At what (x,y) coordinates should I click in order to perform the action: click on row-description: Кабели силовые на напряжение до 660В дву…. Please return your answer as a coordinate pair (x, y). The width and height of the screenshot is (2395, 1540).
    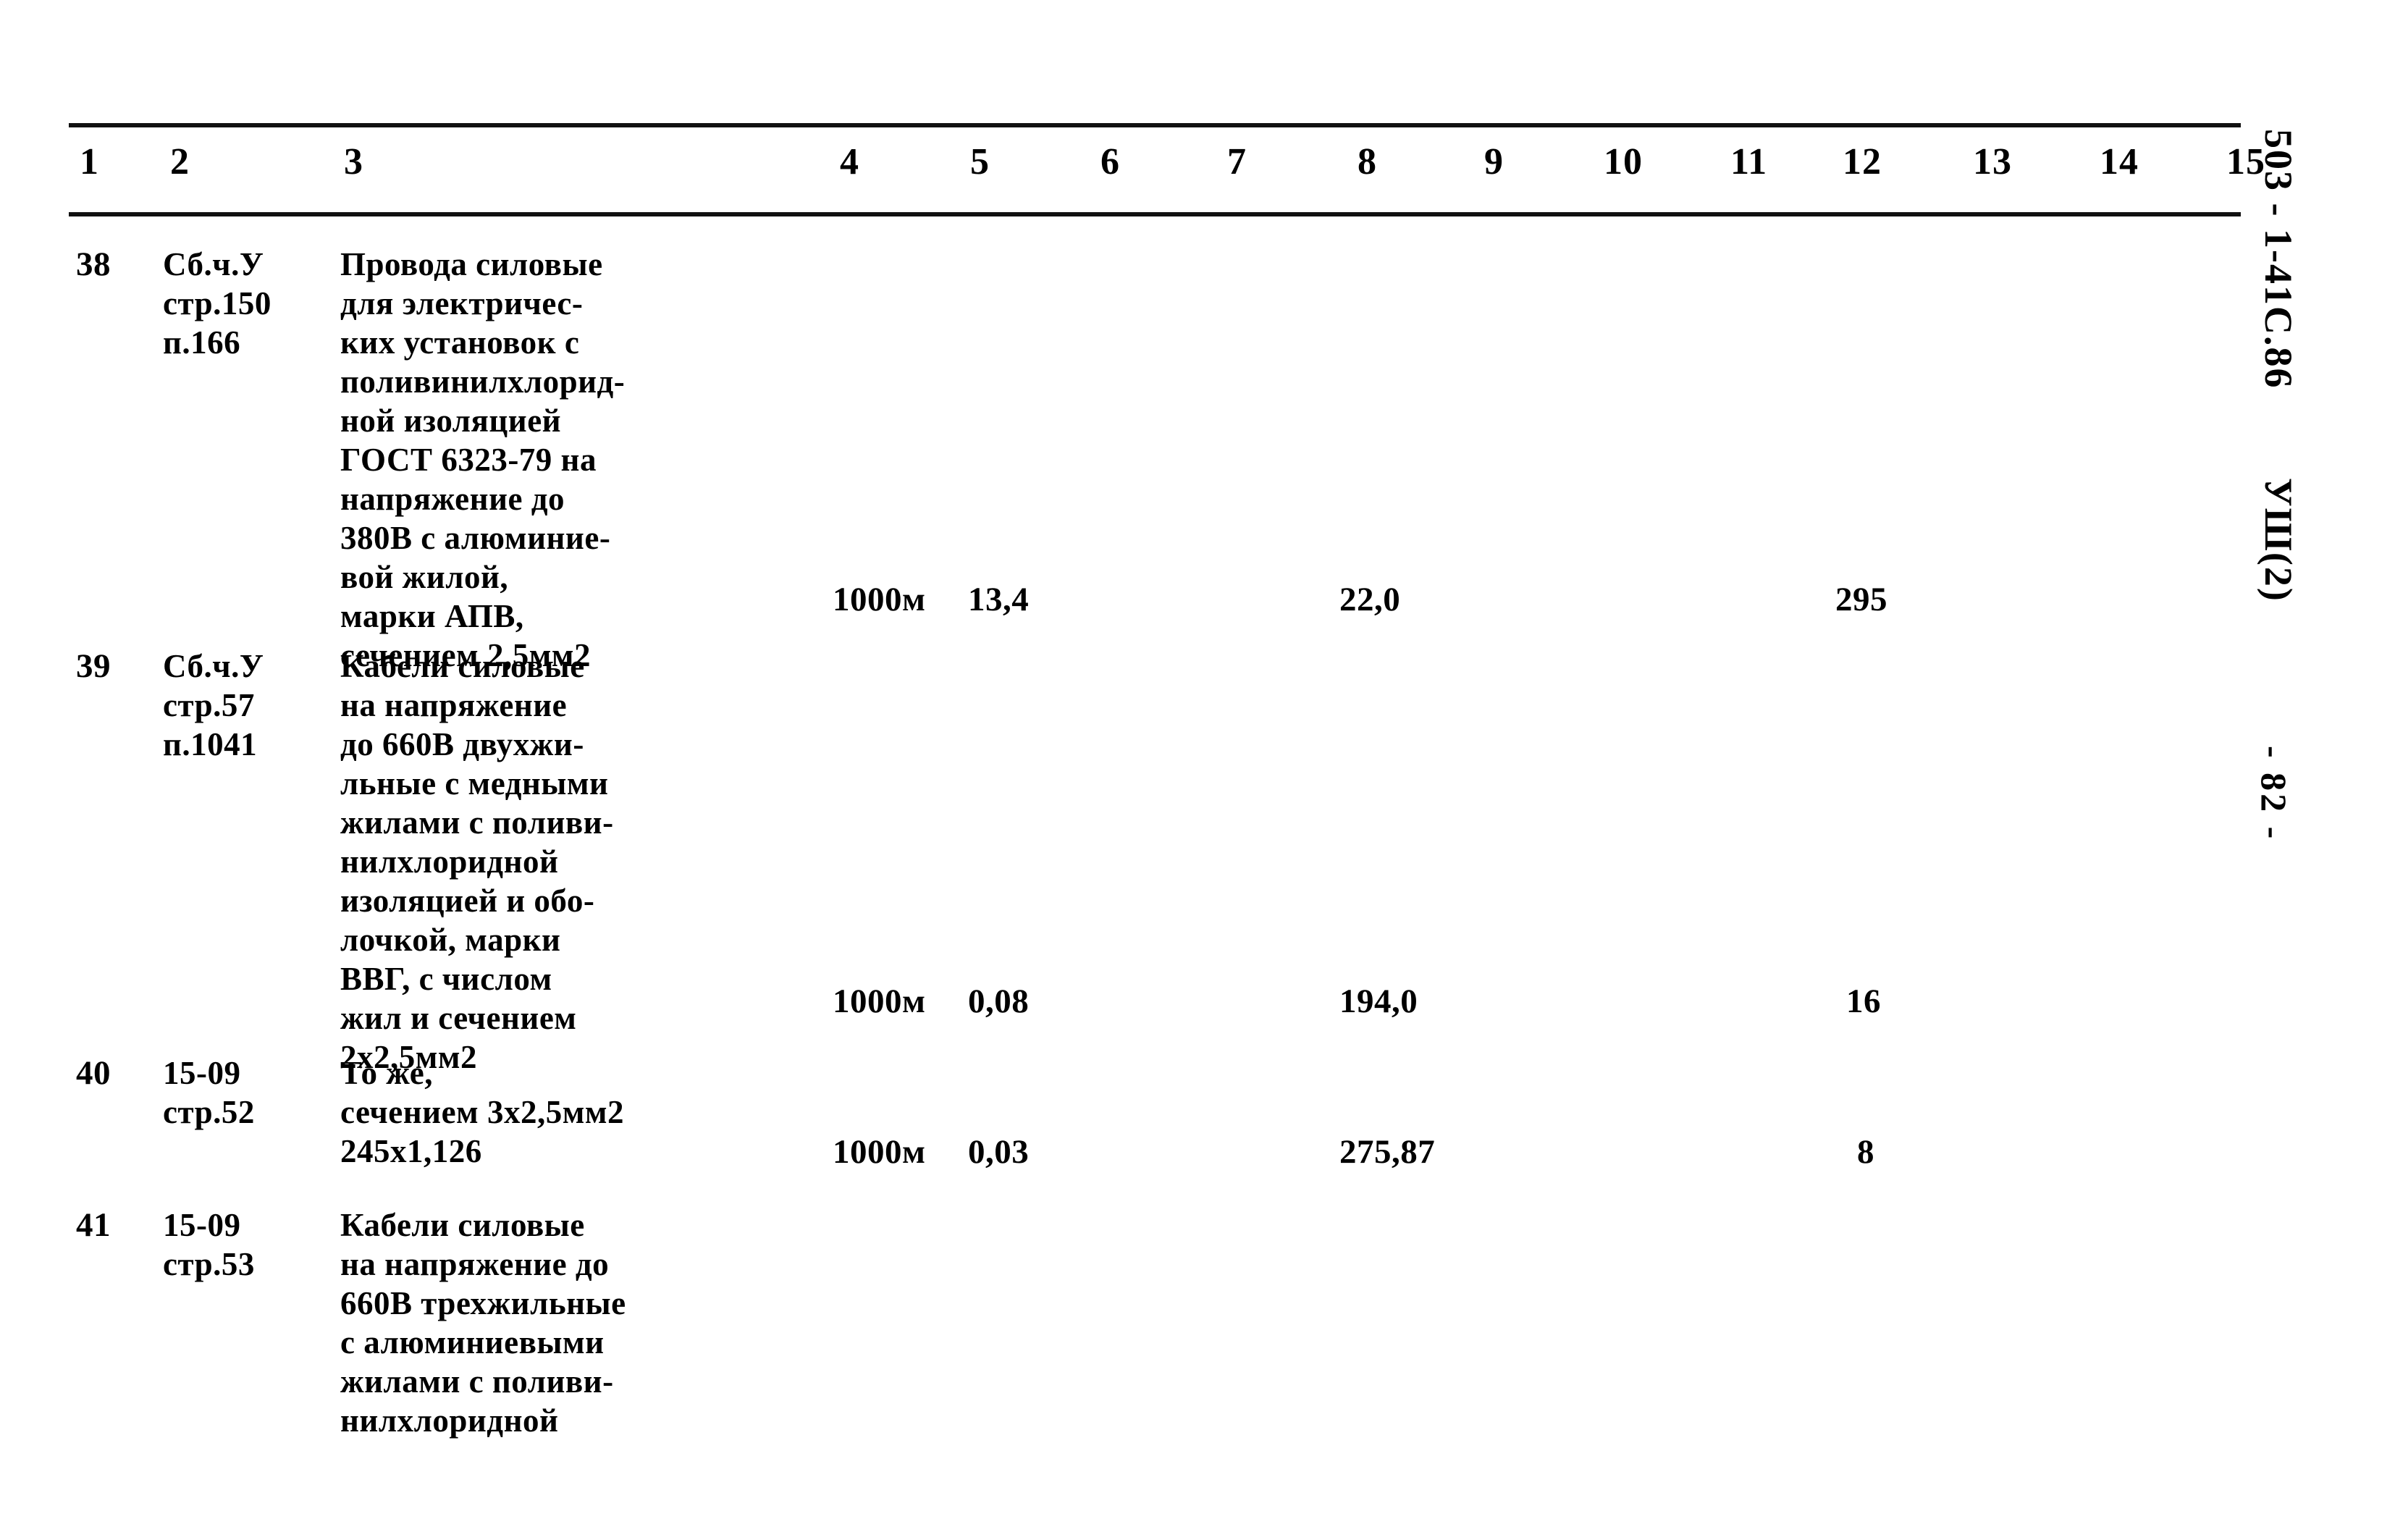
    Looking at the image, I should click on (477, 861).